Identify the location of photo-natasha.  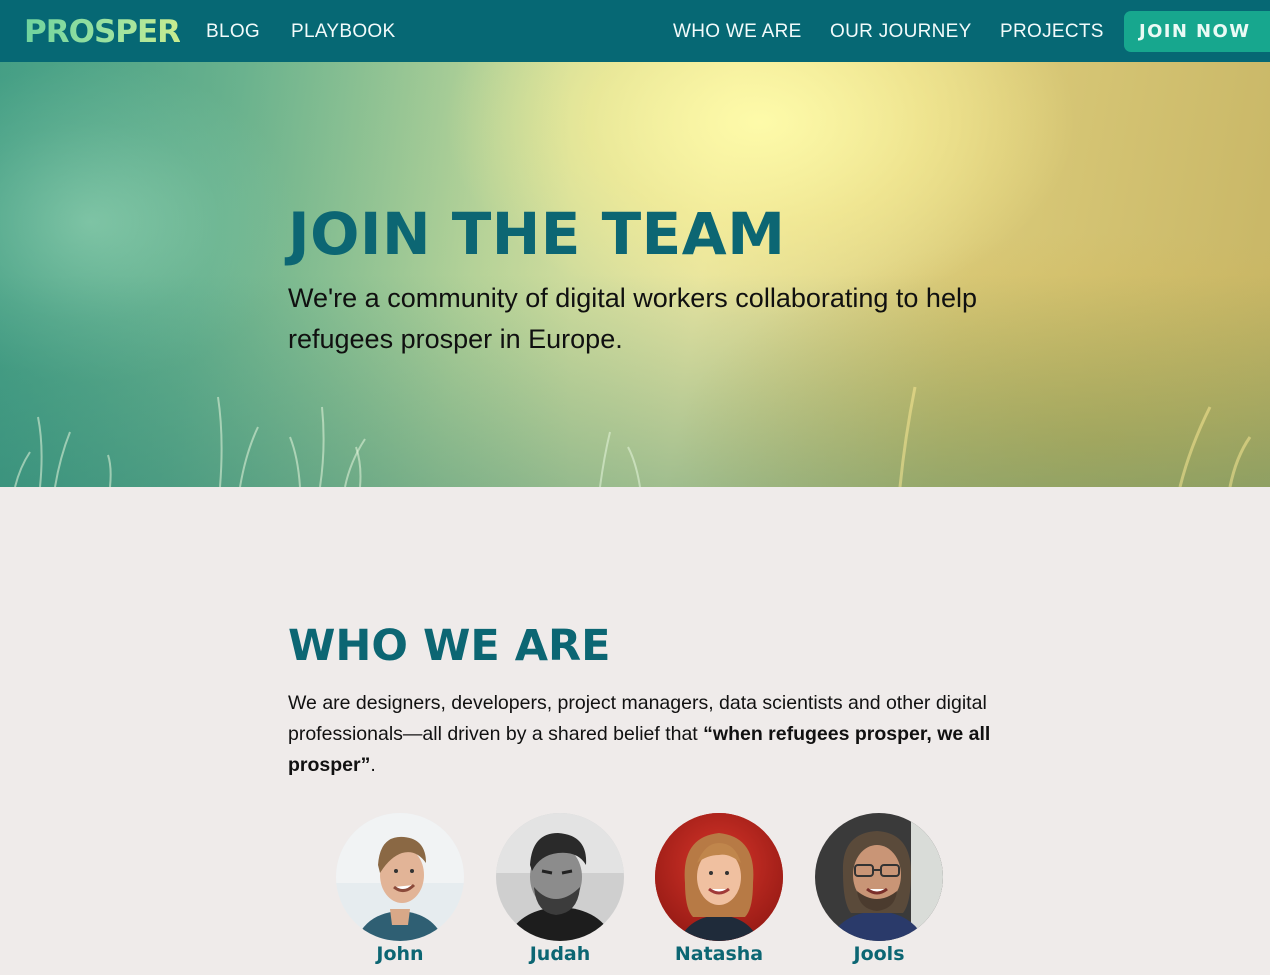
(719, 877).